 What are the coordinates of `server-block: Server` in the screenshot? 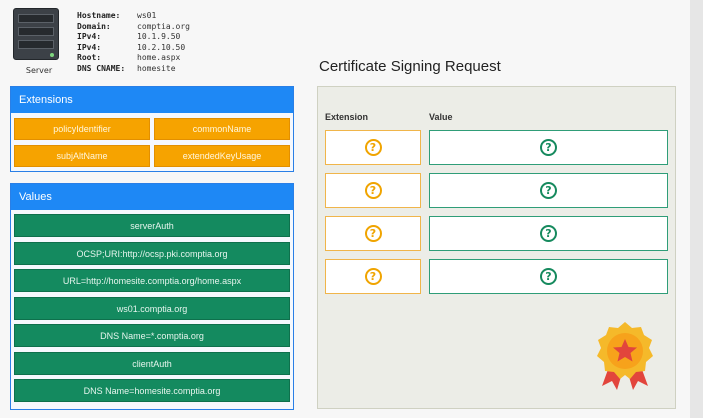 It's located at (39, 43).